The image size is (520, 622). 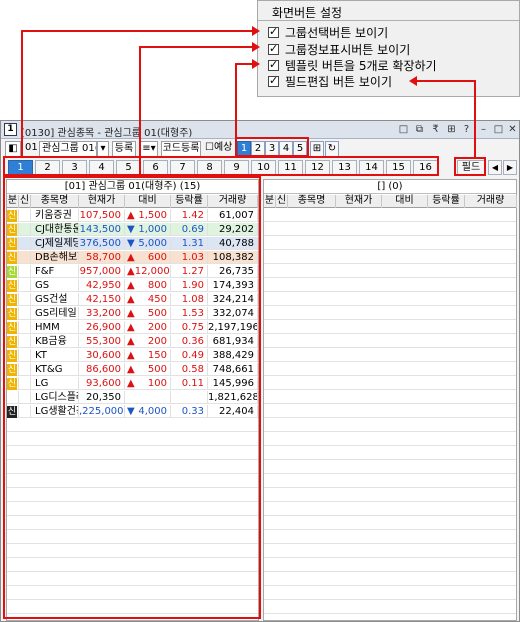 I want to click on annotation-group-tabs, so click(x=221, y=166).